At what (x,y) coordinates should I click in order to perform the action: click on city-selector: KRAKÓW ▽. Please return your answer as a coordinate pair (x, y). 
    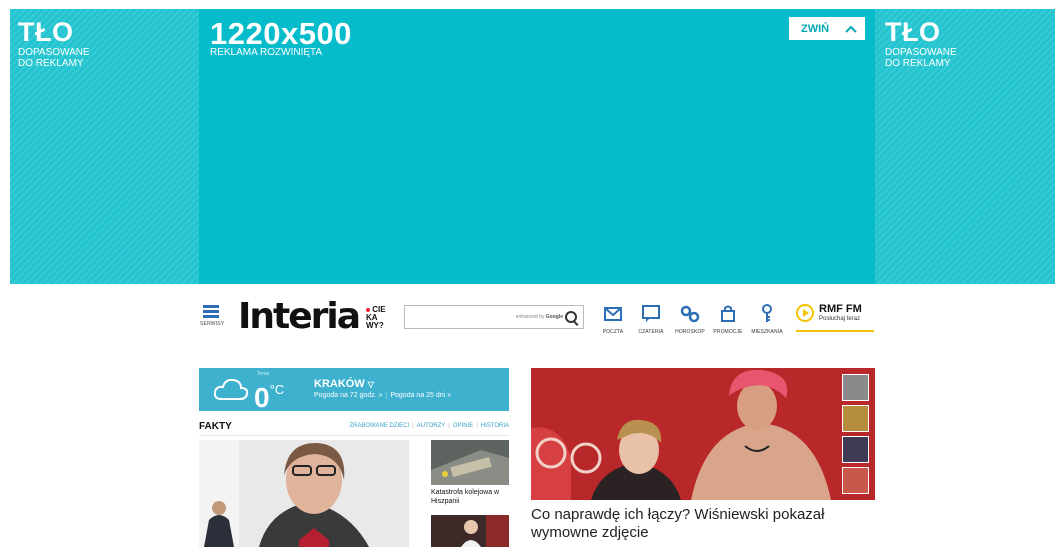
    Looking at the image, I should click on (344, 384).